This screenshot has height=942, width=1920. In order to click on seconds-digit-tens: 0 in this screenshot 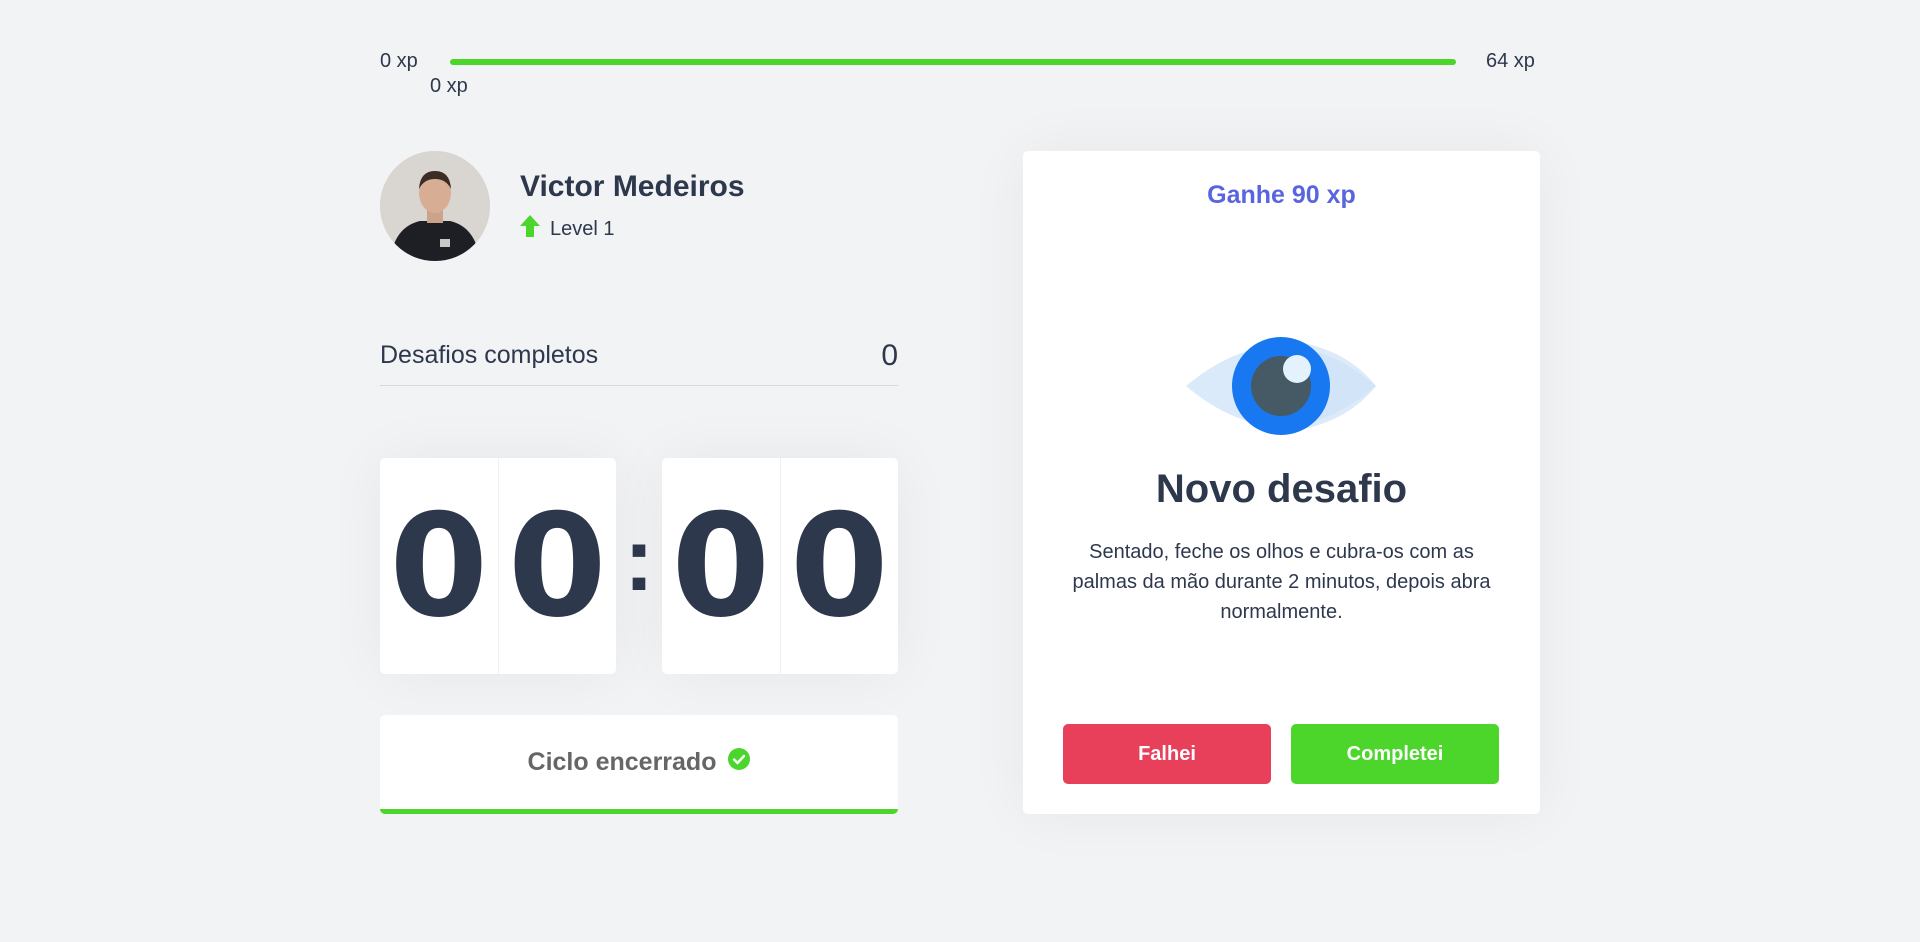, I will do `click(721, 566)`.